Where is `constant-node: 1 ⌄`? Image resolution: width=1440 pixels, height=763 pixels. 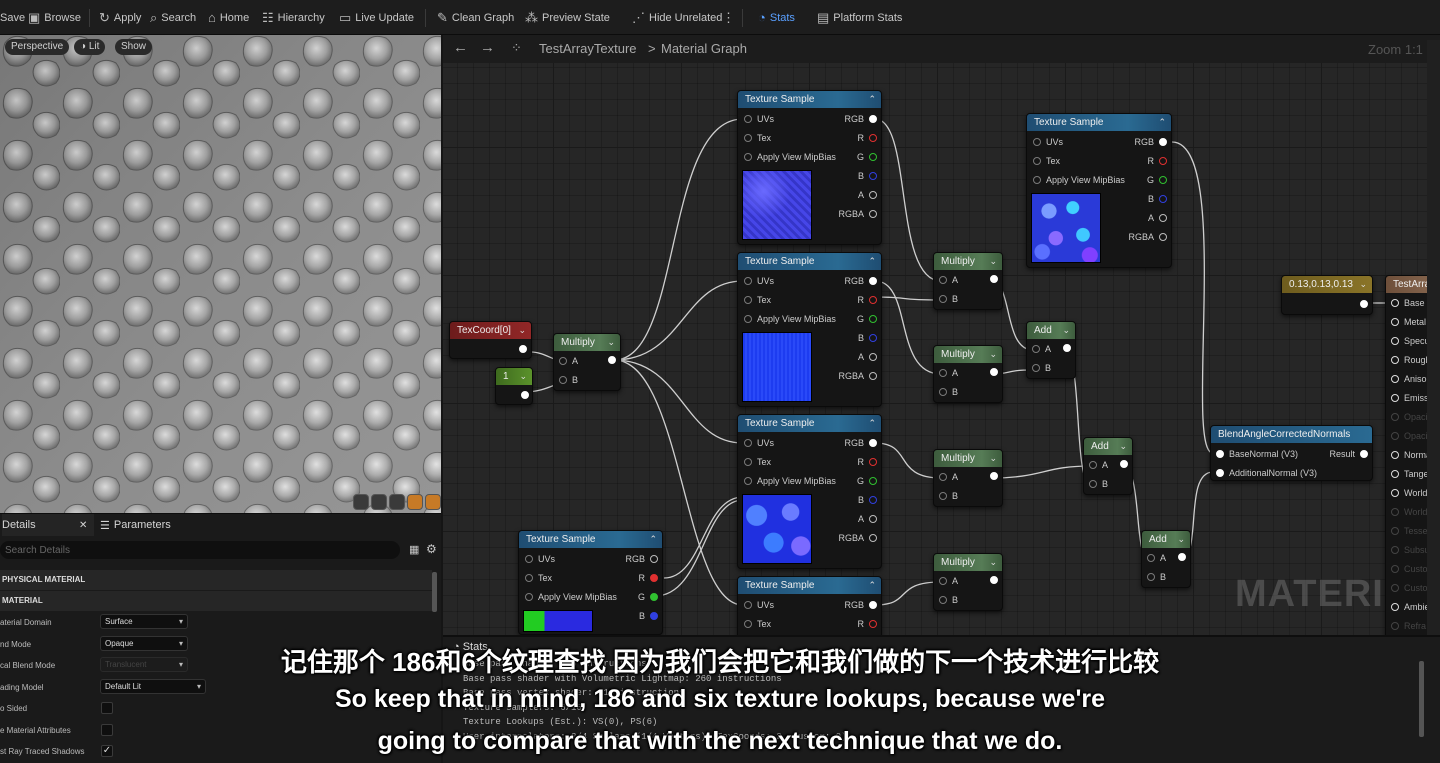
constant-node: 1 ⌄ is located at coordinates (514, 386).